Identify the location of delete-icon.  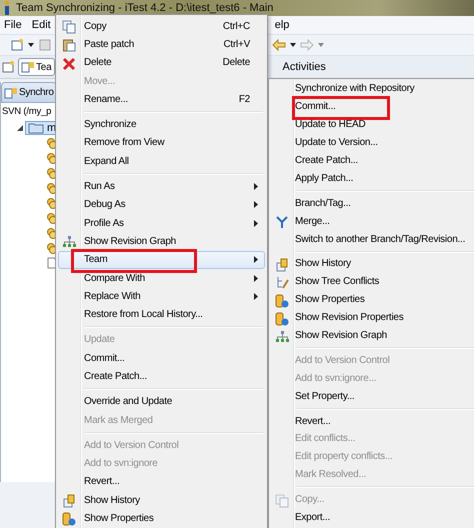
(69, 63).